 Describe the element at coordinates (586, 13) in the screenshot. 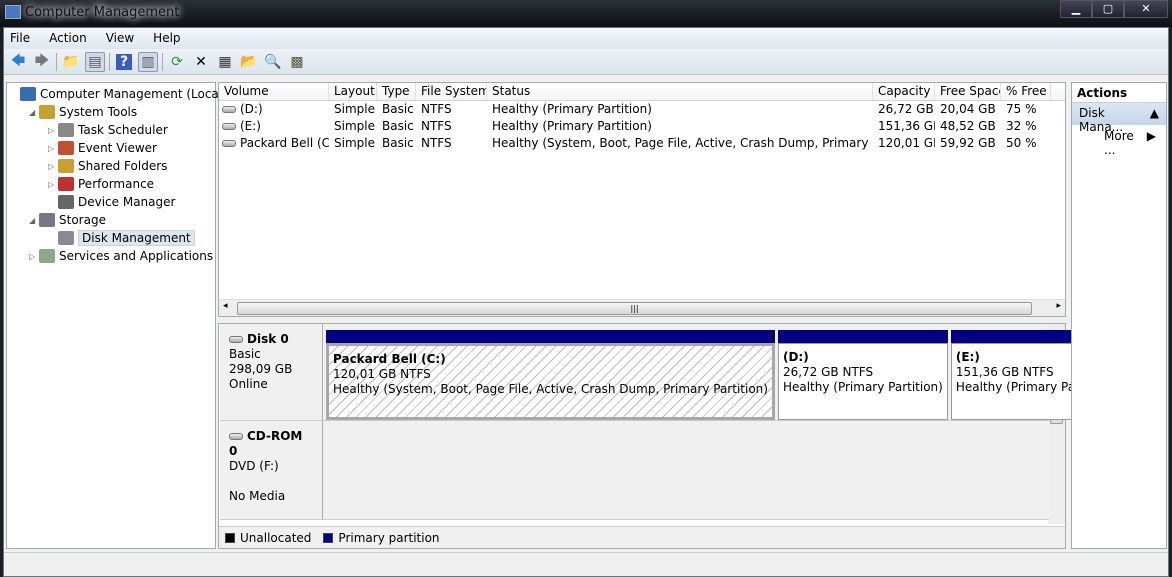

I see `title-bar: Computer Management ▁ ▢ ✕` at that location.